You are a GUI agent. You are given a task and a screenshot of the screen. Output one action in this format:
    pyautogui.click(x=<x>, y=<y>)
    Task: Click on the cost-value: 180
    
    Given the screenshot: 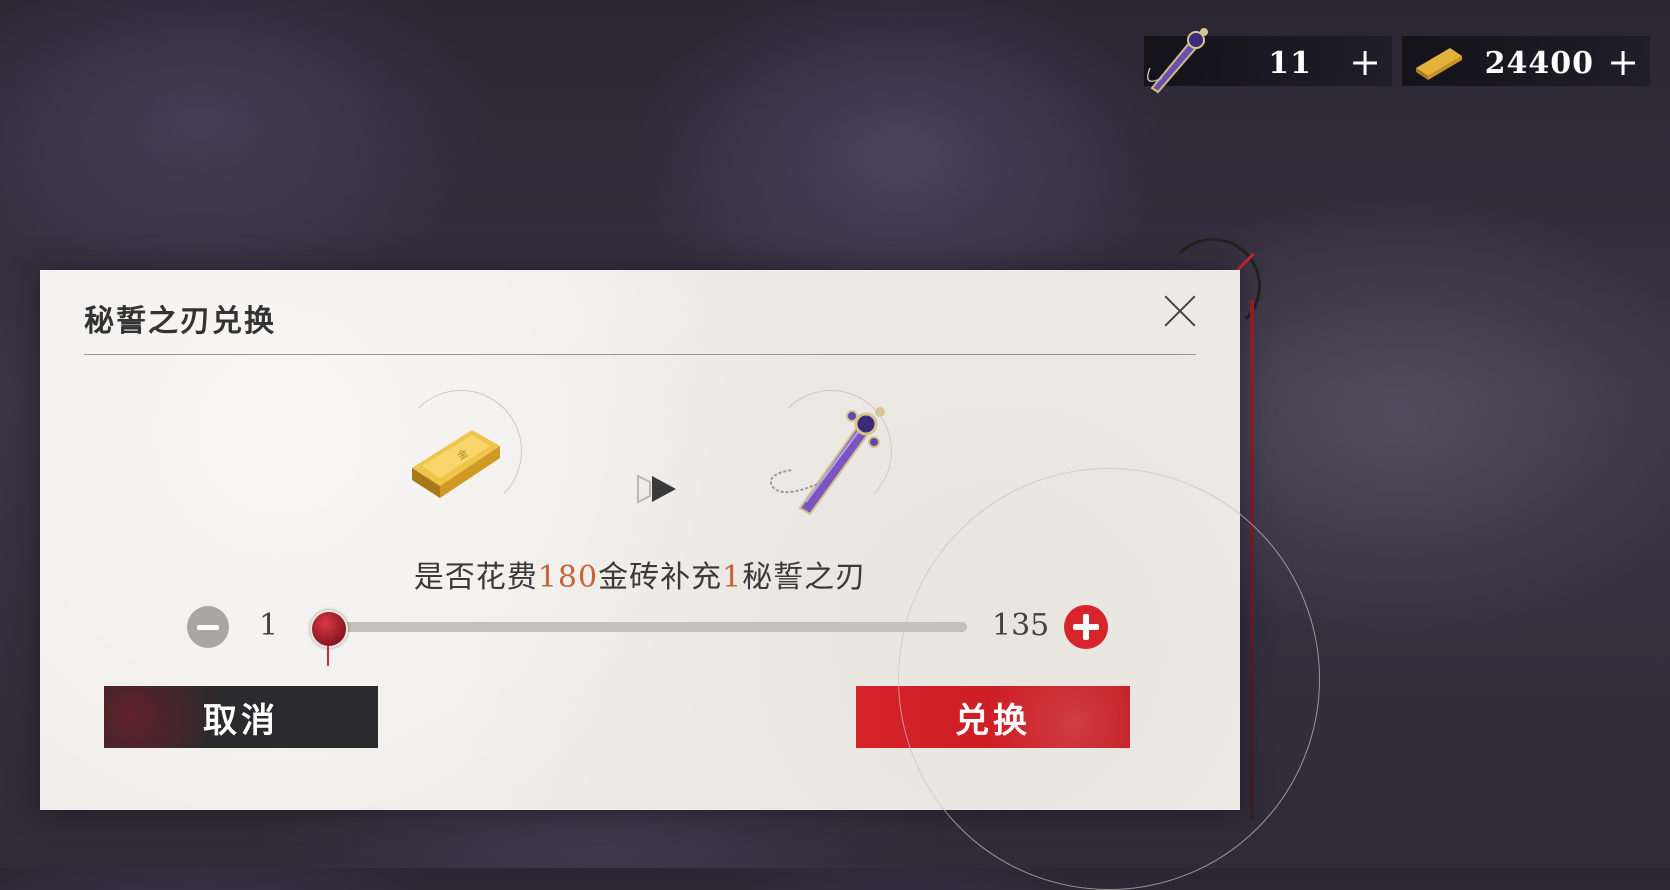 What is the action you would take?
    pyautogui.click(x=568, y=577)
    